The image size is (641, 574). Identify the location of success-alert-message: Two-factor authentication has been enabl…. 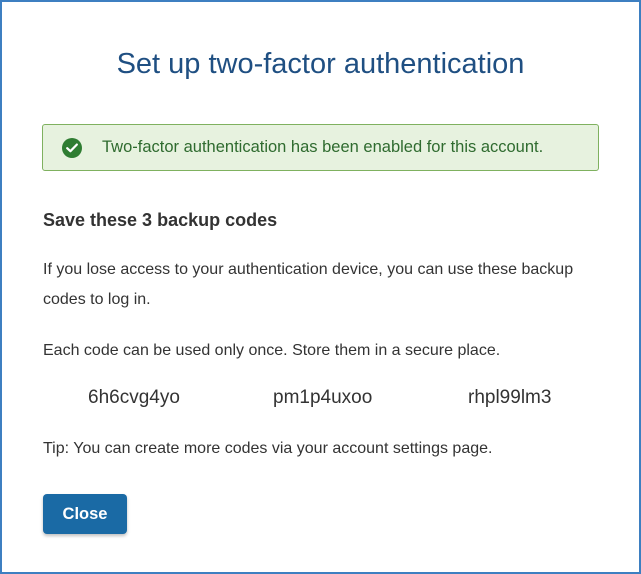
(323, 147).